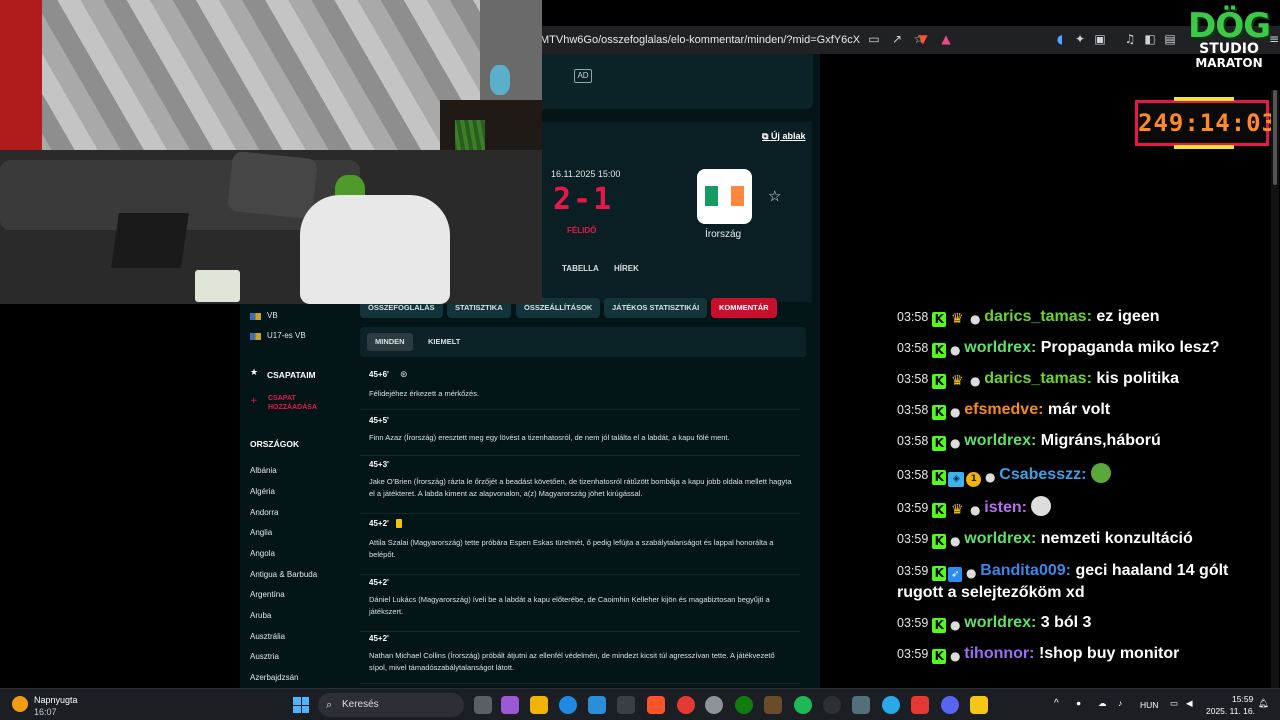  What do you see at coordinates (744, 705) in the screenshot?
I see `xbox-icon` at bounding box center [744, 705].